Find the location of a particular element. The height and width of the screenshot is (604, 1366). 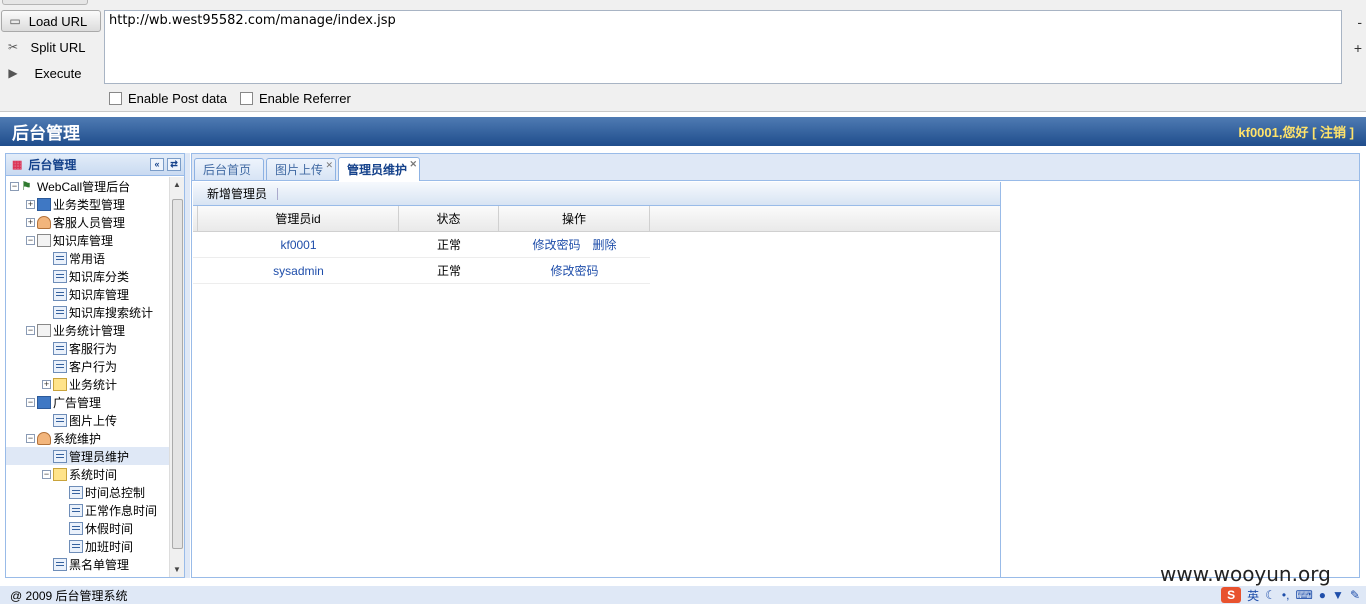

tree-node: − 系统维护 is located at coordinates (88, 438).